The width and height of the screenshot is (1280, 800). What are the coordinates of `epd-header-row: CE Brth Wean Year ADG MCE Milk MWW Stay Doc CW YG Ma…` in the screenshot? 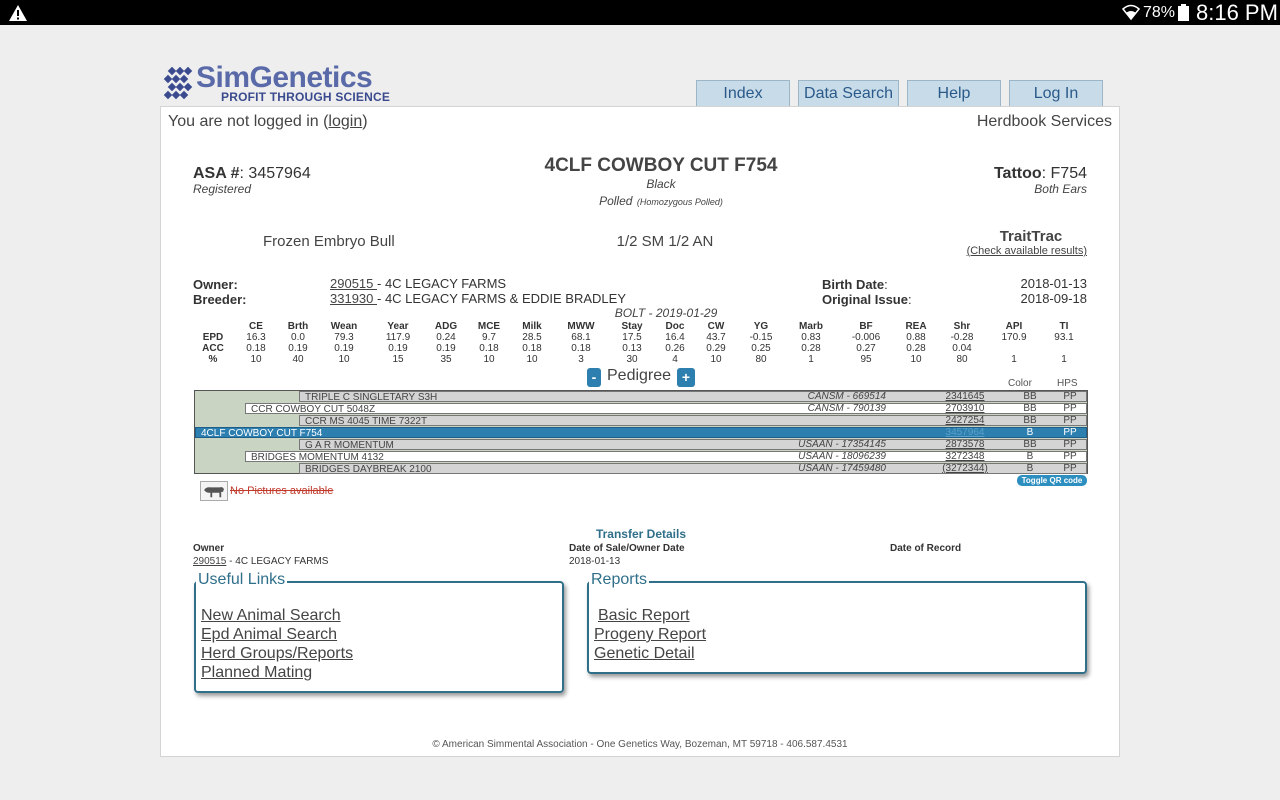 It's located at (641, 326).